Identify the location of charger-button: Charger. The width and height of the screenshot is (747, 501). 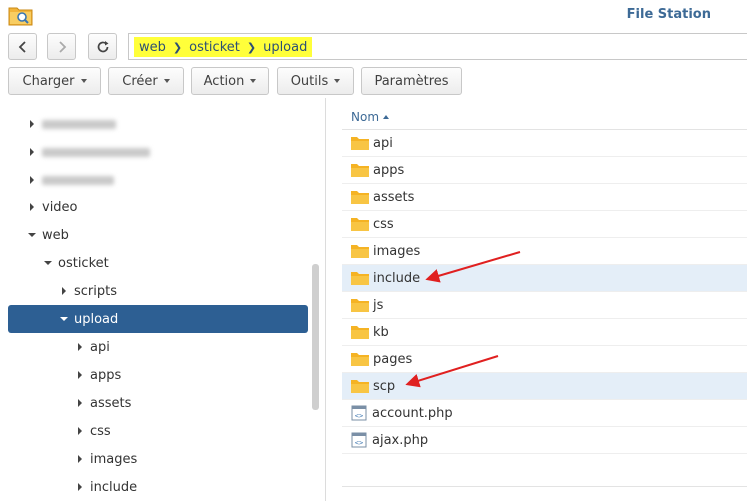
(54, 81).